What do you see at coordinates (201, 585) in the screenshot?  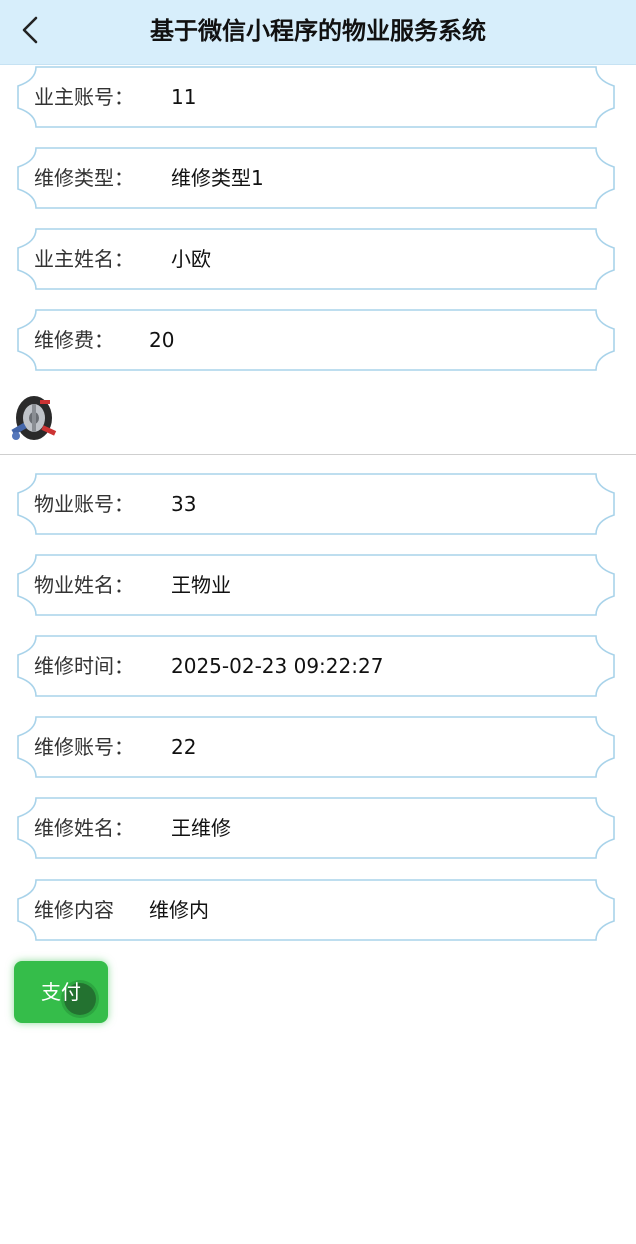 I see `field-value: 王物业` at bounding box center [201, 585].